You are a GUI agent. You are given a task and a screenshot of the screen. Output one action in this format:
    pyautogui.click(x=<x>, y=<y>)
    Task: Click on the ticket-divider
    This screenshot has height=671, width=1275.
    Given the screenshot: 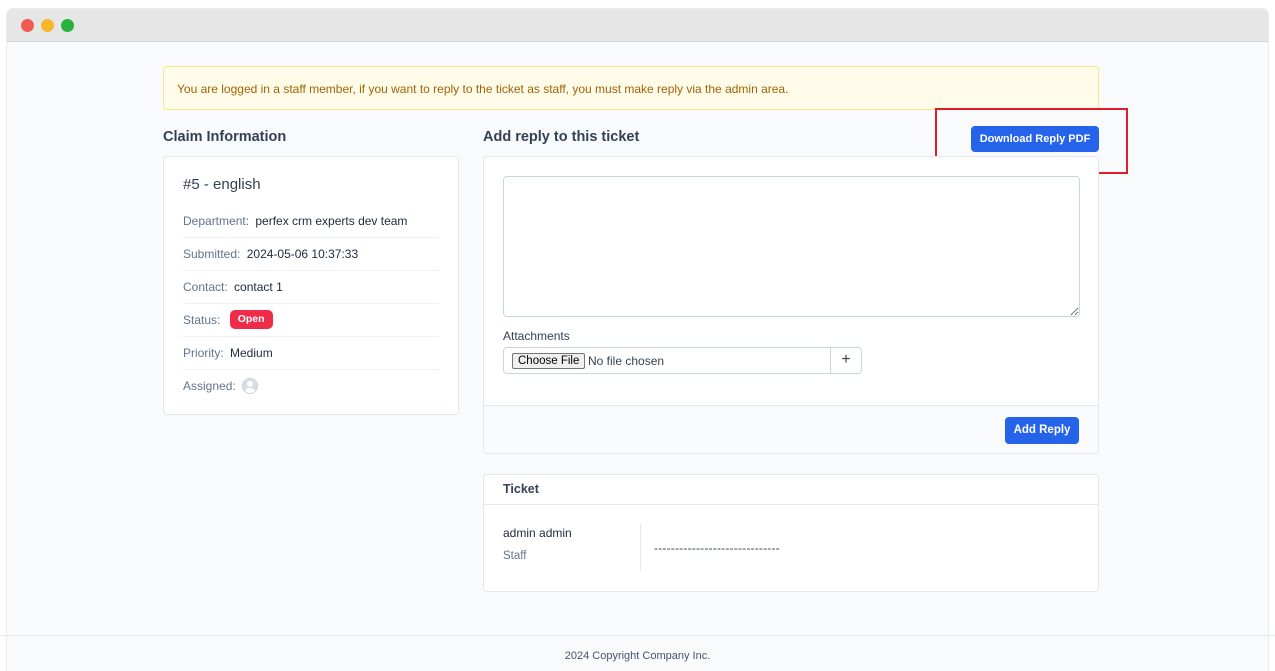 What is the action you would take?
    pyautogui.click(x=640, y=547)
    